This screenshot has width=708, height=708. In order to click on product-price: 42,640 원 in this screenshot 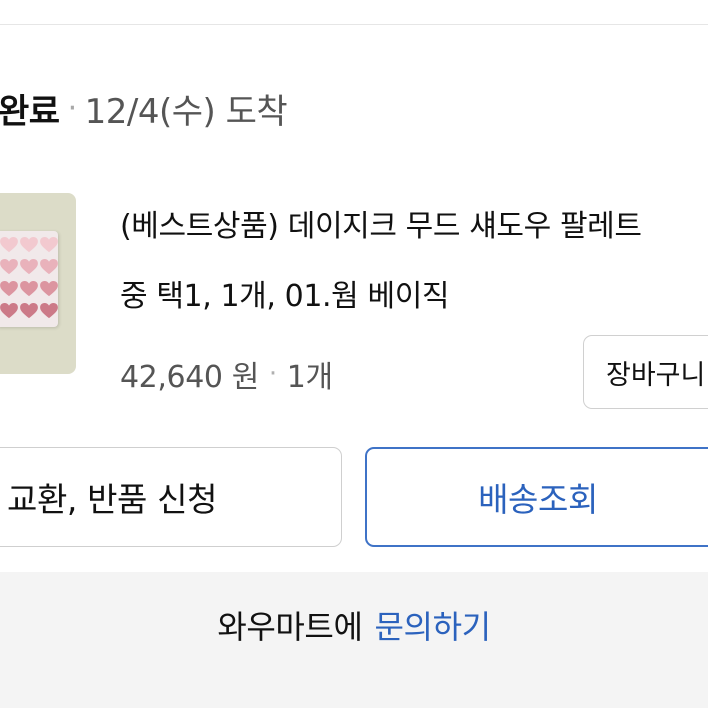, I will do `click(189, 377)`.